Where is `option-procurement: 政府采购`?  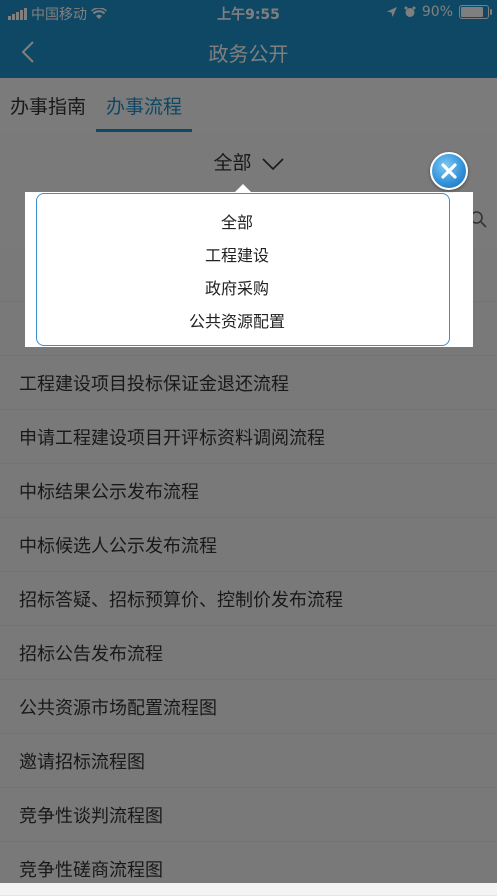
option-procurement: 政府采购 is located at coordinates (237, 287).